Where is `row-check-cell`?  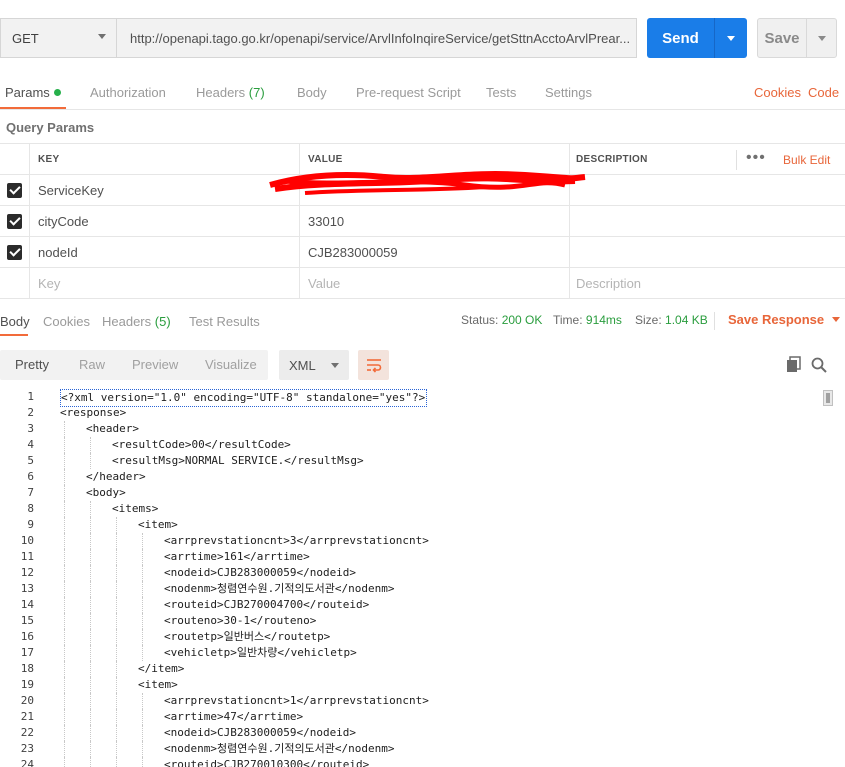 row-check-cell is located at coordinates (15, 283).